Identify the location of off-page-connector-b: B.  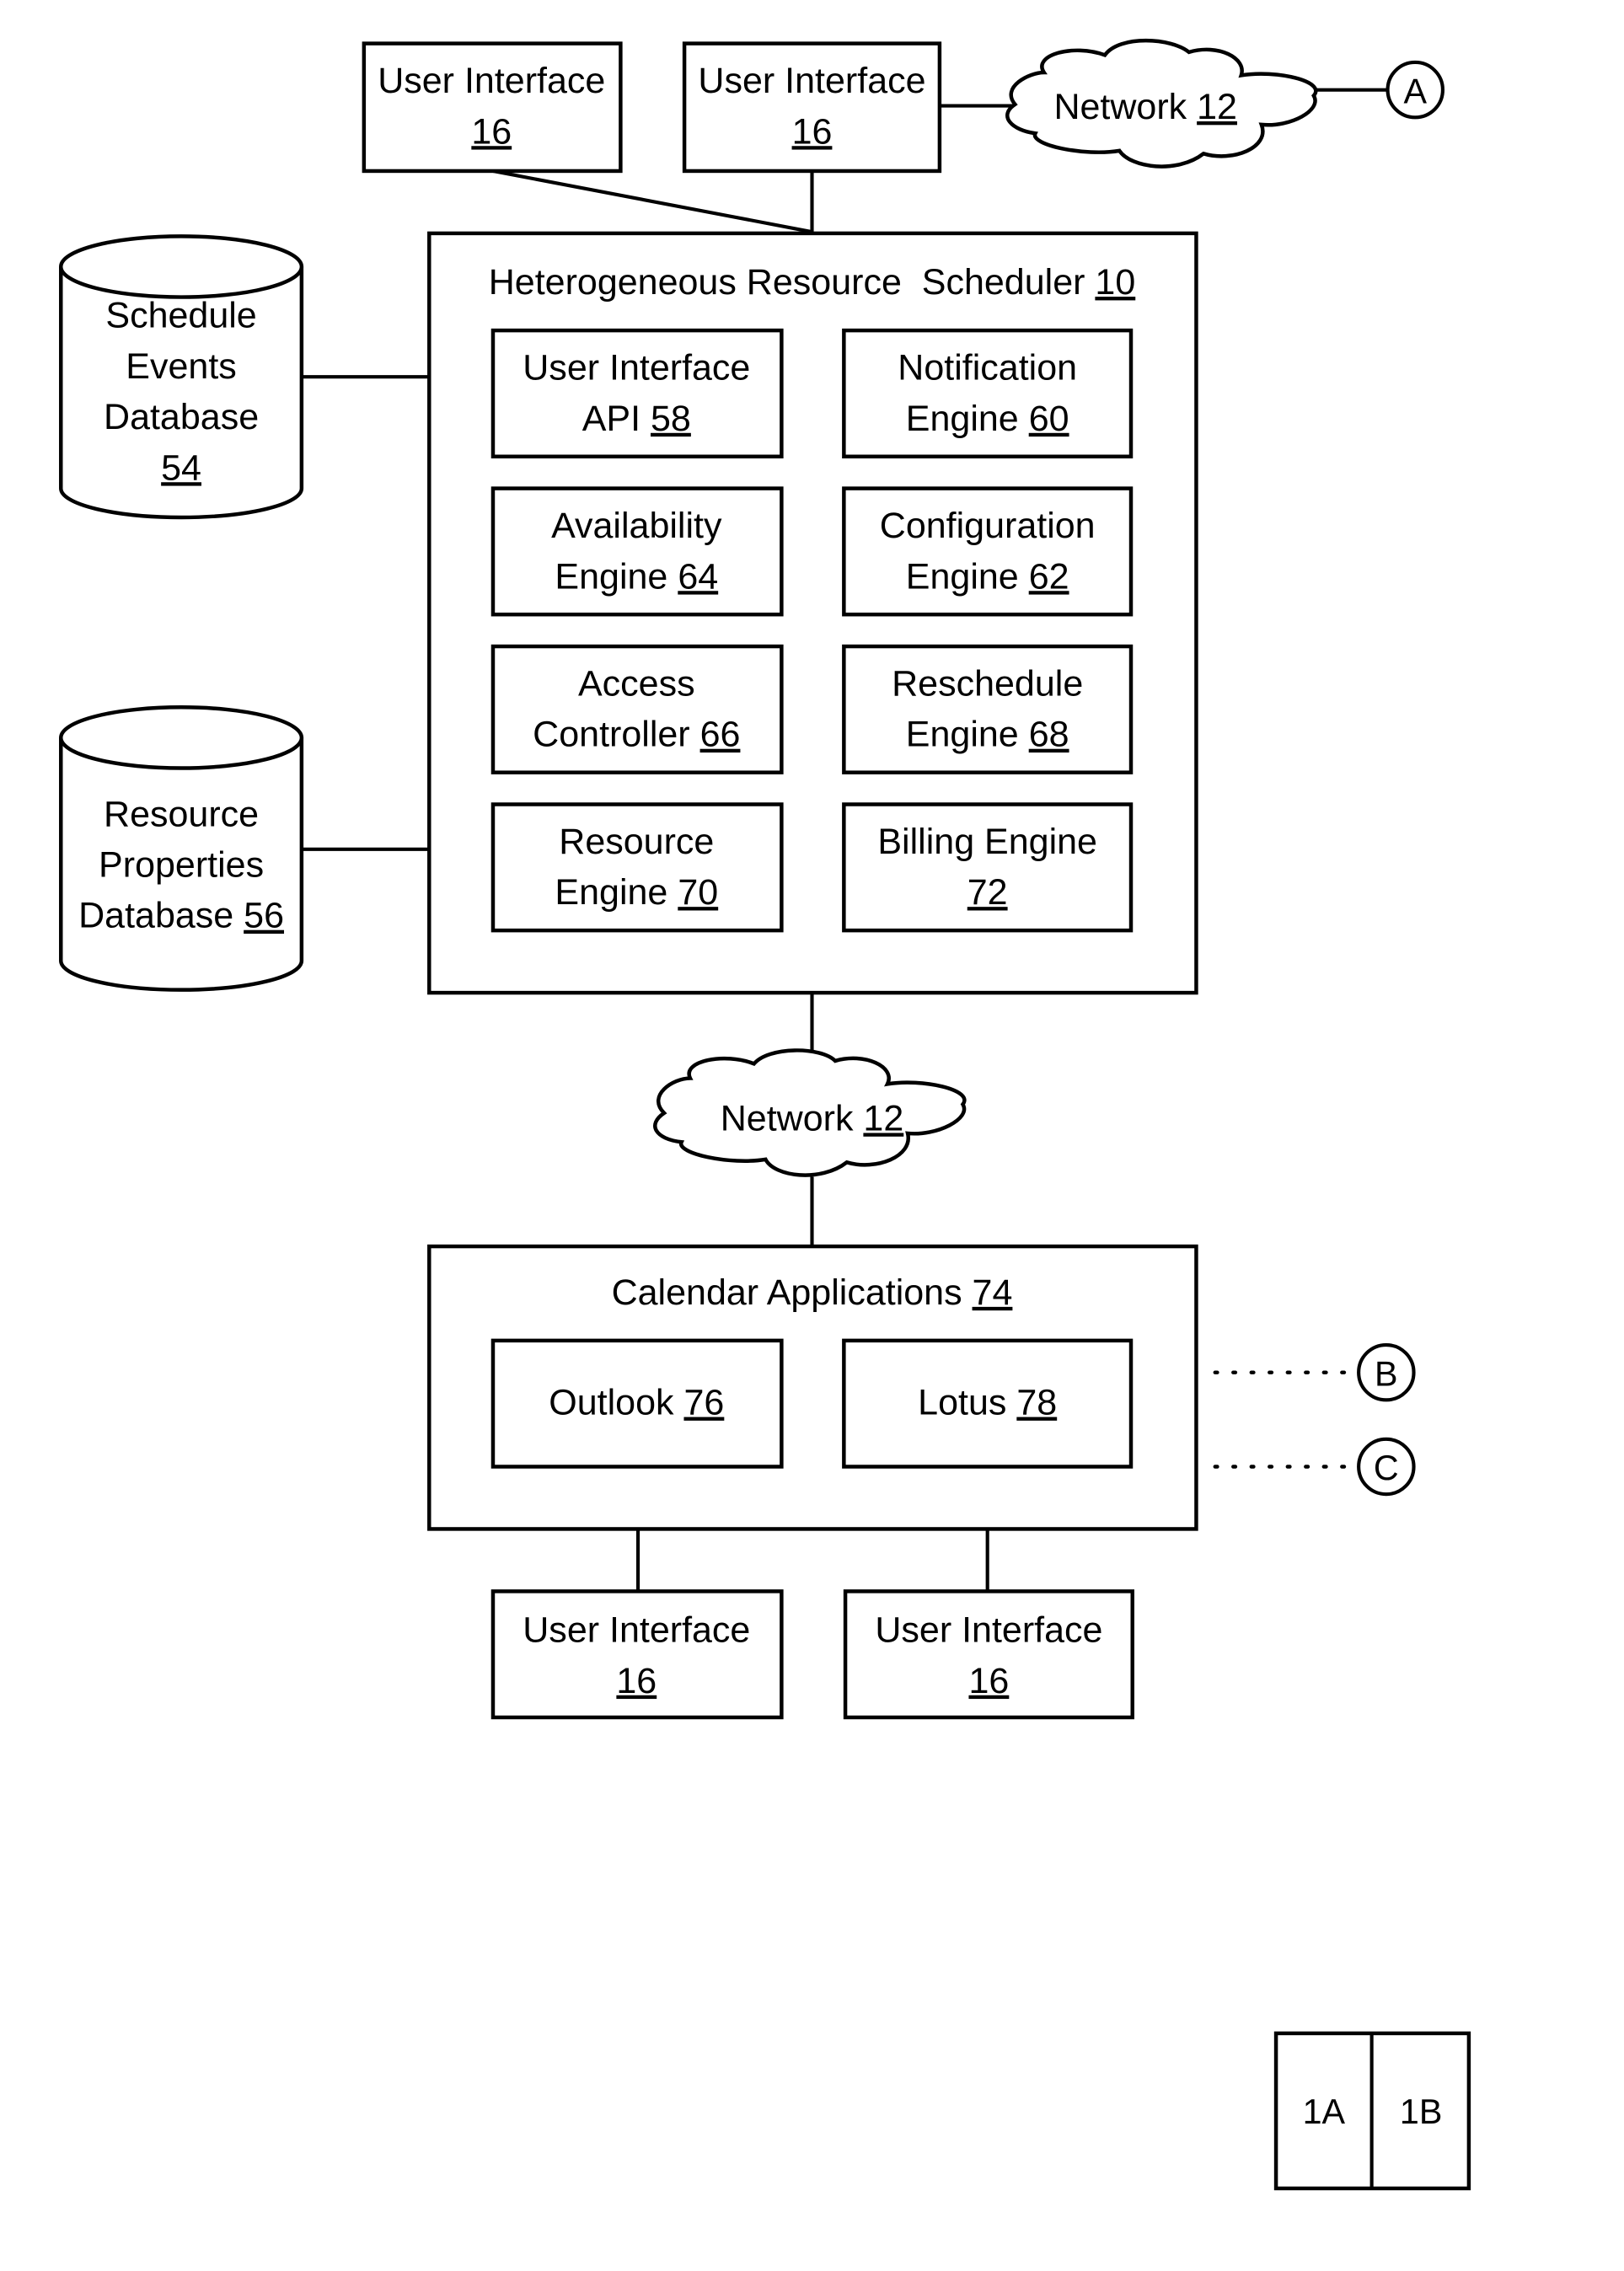
(1386, 1372).